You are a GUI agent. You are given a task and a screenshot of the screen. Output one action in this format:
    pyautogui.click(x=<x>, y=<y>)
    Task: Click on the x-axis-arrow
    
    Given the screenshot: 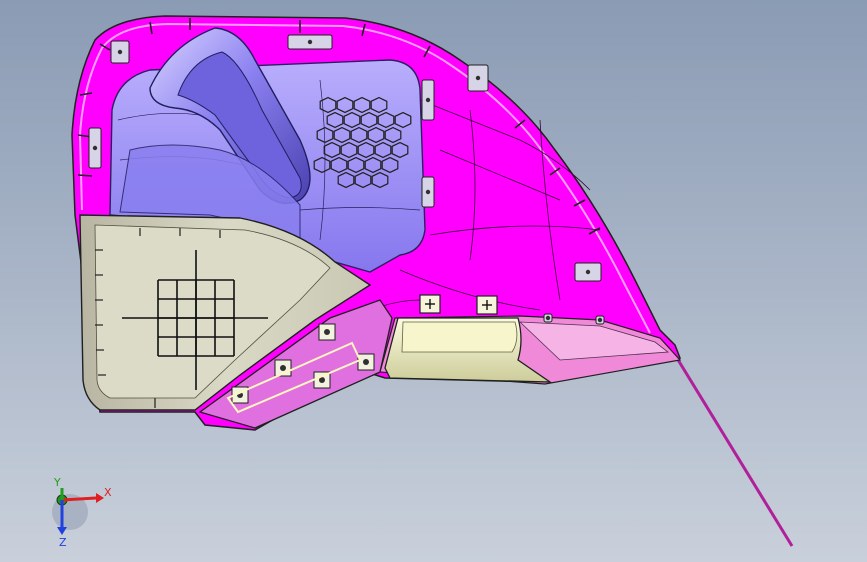 What is the action you would take?
    pyautogui.click(x=79, y=499)
    